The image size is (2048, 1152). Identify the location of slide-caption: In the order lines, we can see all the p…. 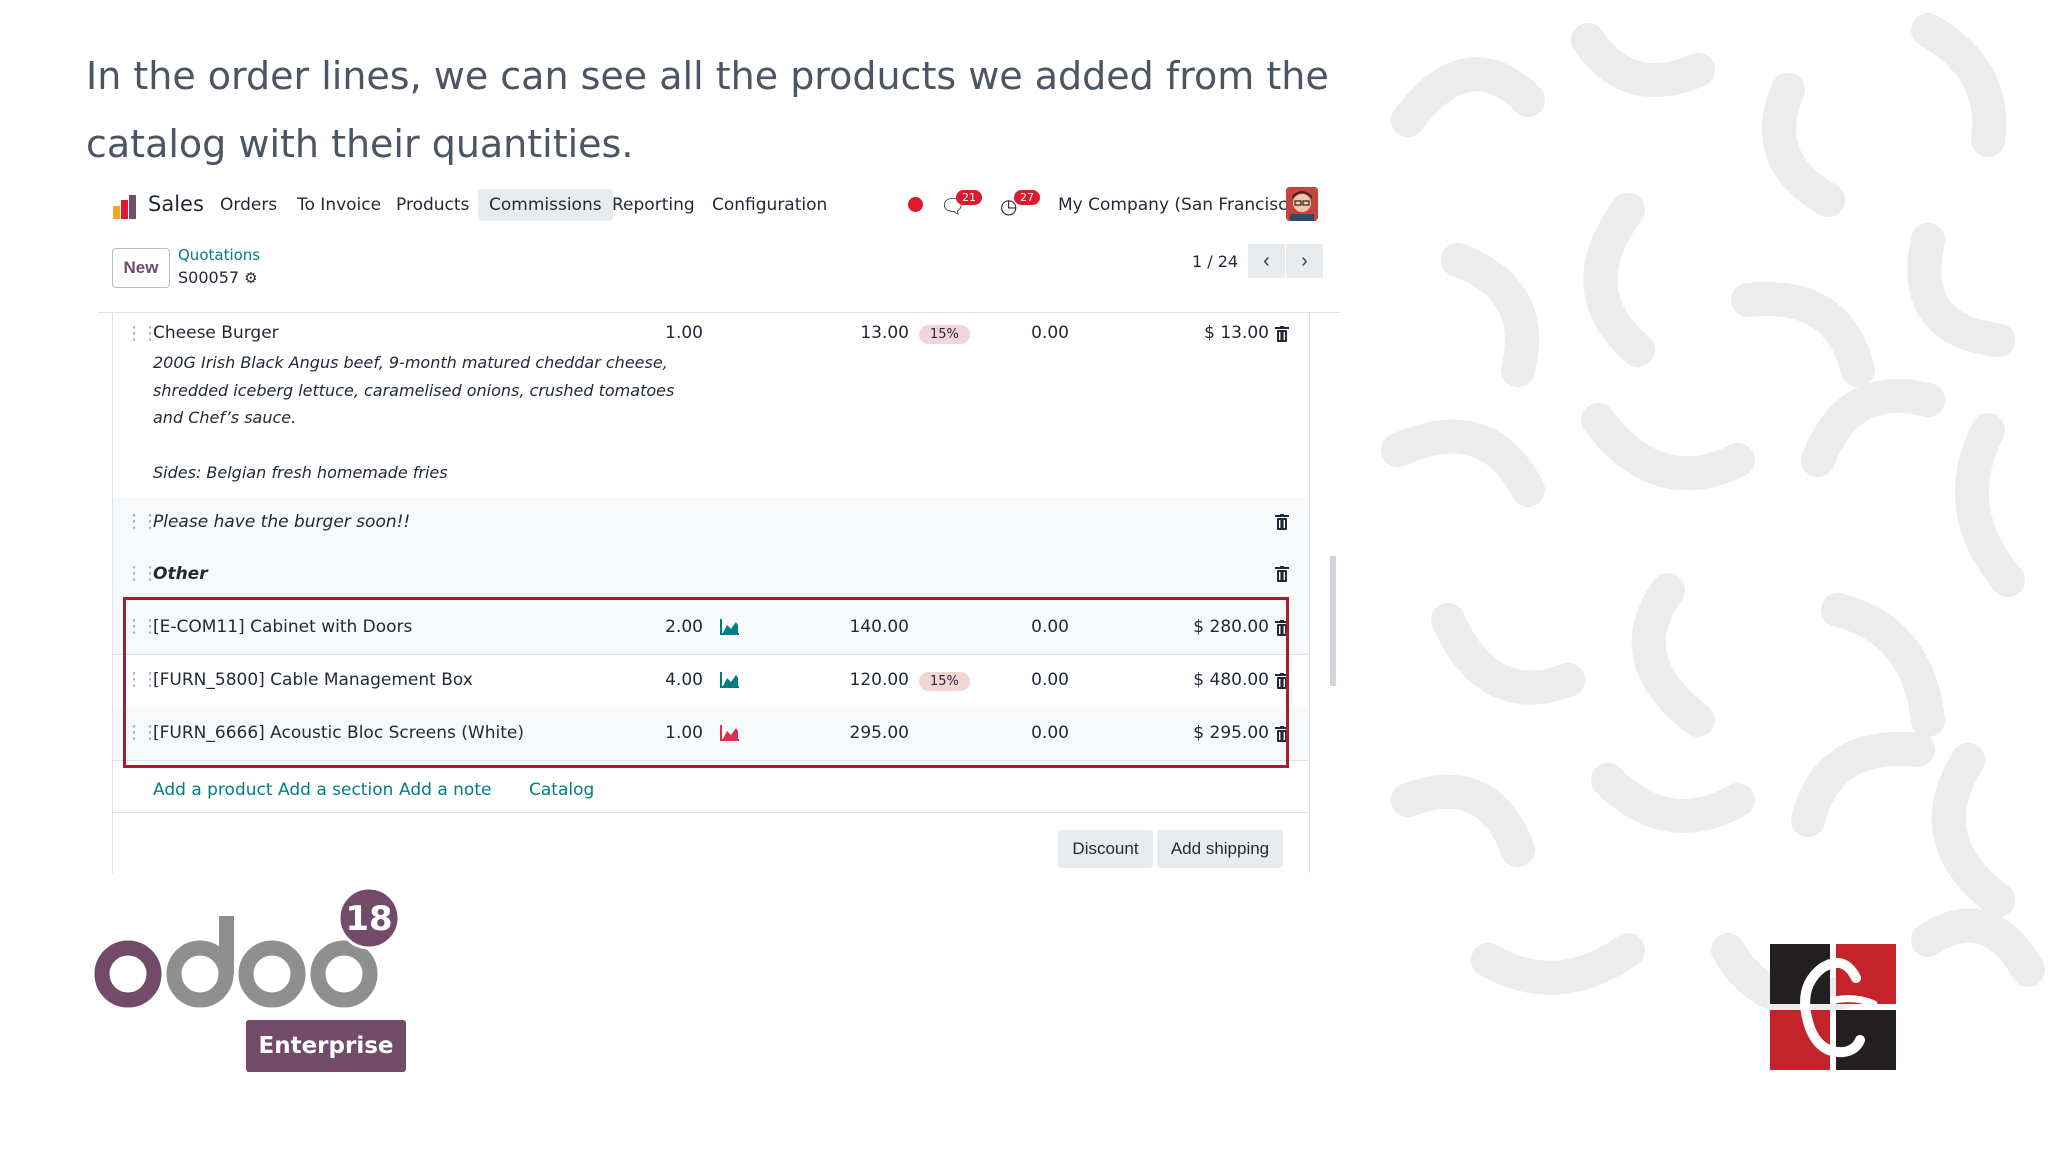
(707, 110).